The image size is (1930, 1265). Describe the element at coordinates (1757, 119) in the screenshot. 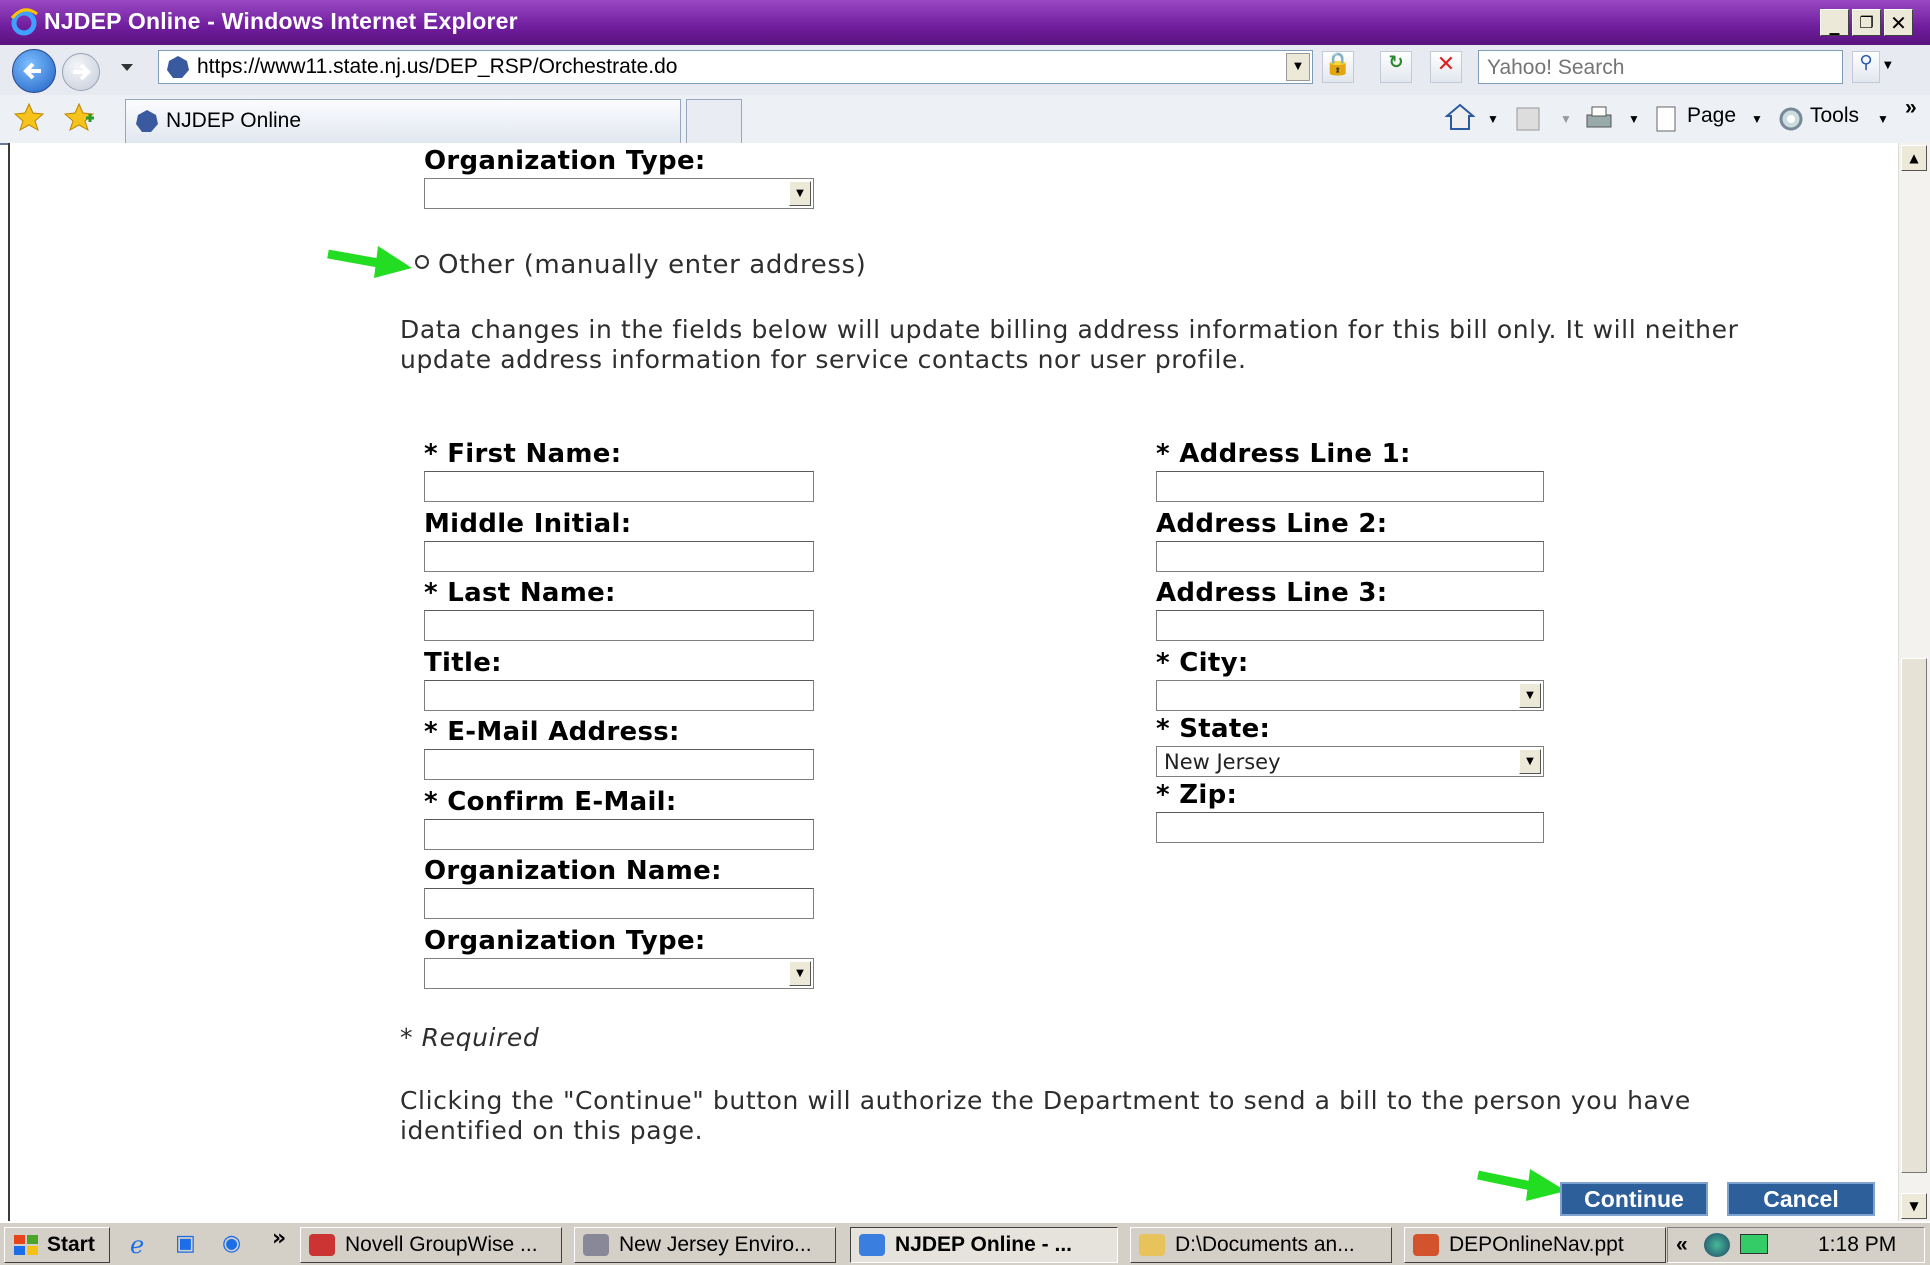

I see `page-dropdown-icon: ▼` at that location.